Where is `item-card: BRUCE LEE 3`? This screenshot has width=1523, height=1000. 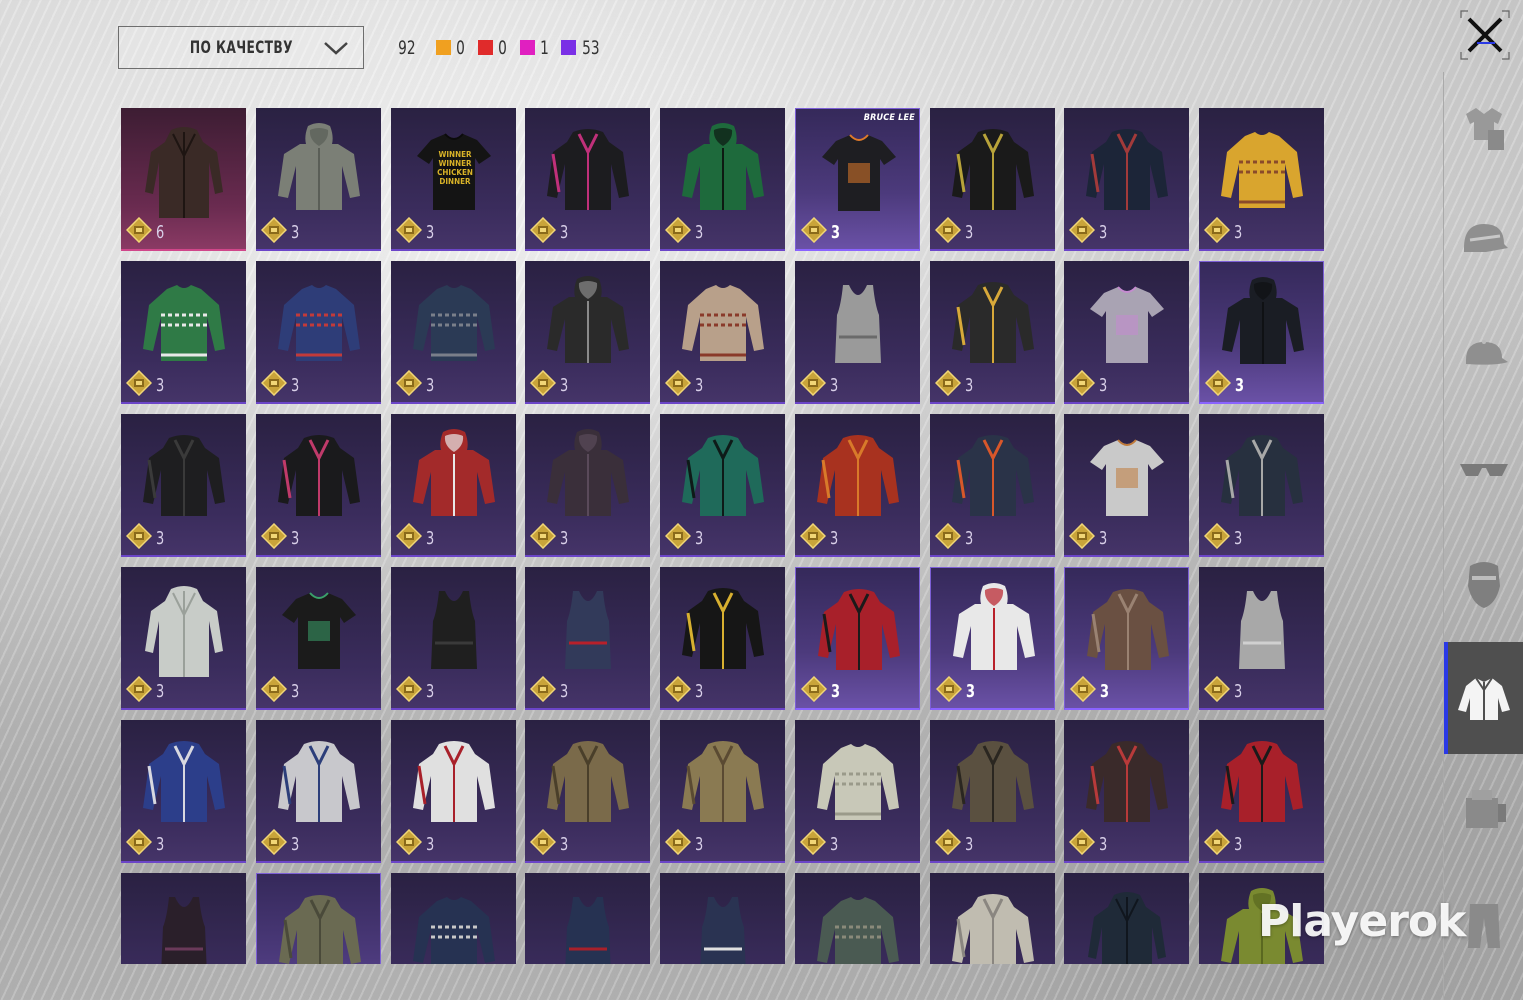 item-card: BRUCE LEE 3 is located at coordinates (857, 179).